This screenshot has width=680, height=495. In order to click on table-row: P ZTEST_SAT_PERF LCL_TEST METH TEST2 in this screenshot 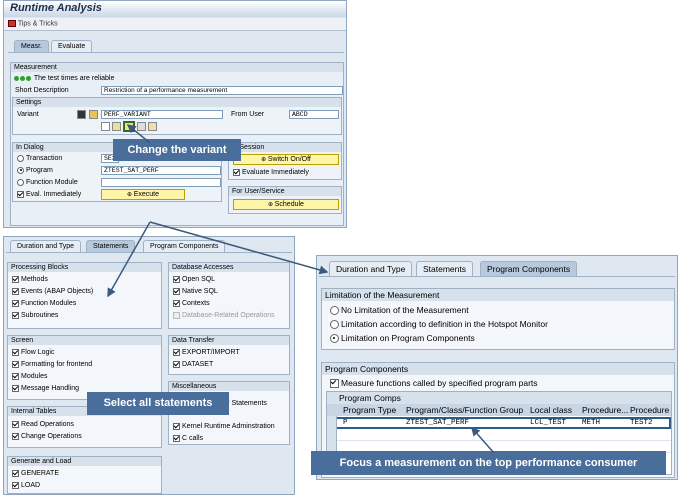, I will do `click(499, 423)`.